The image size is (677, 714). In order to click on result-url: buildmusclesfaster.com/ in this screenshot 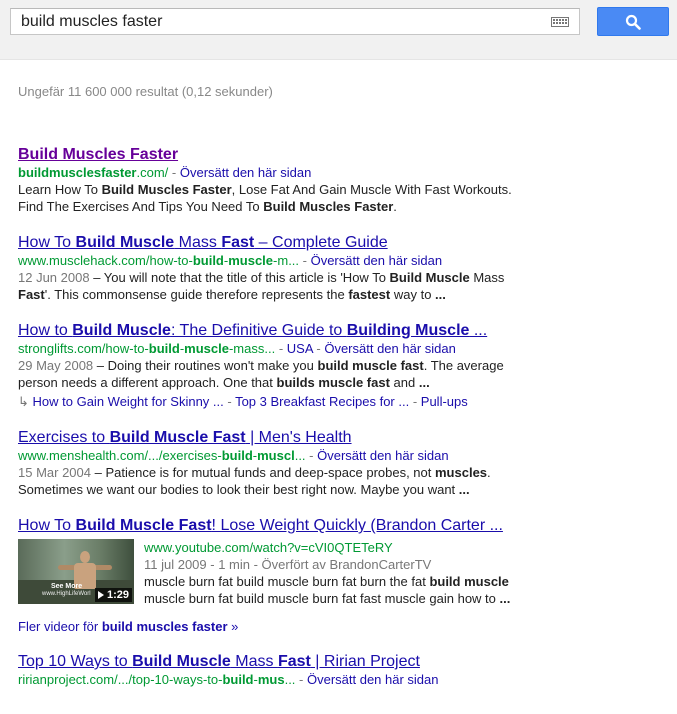, I will do `click(93, 172)`.